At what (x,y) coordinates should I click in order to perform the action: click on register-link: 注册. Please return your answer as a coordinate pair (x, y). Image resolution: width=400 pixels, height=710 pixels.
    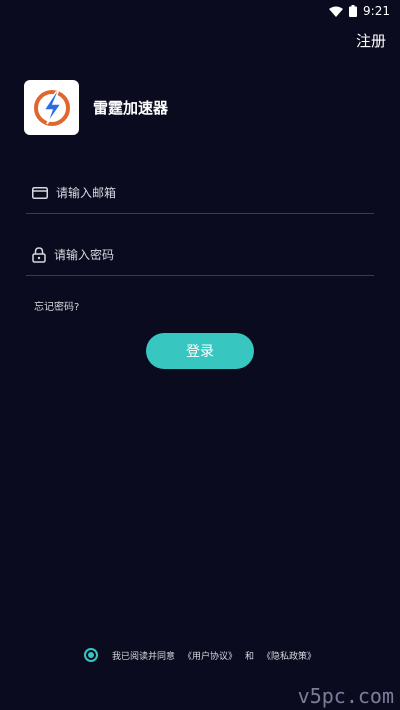
    Looking at the image, I should click on (371, 40).